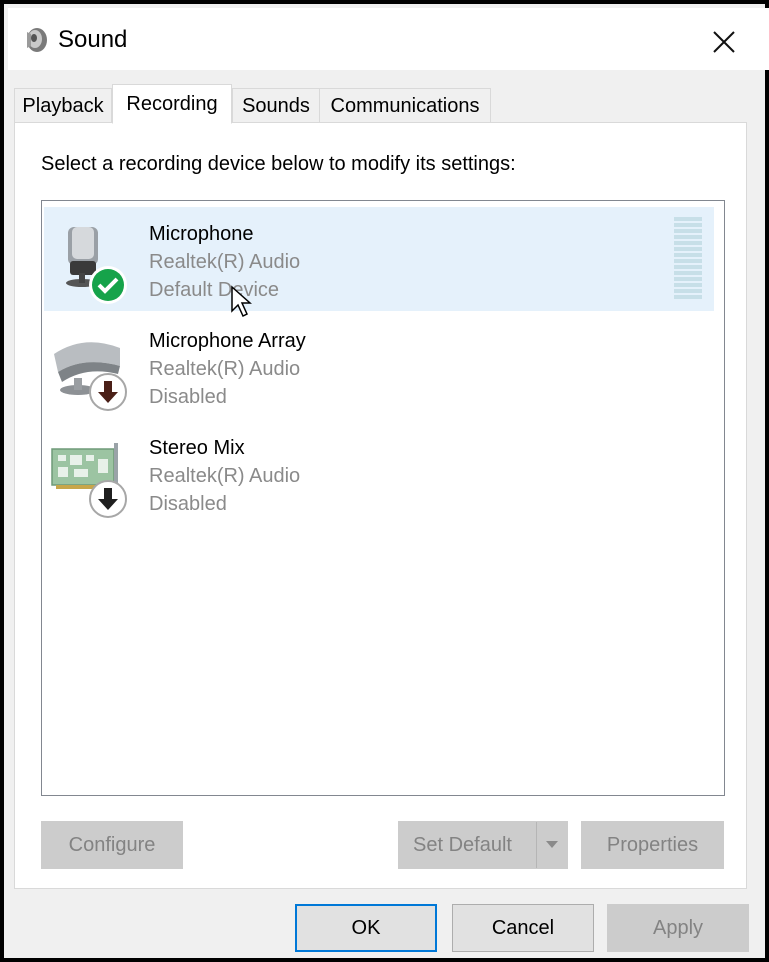  What do you see at coordinates (63, 105) in the screenshot?
I see `tab-playback: Playback` at bounding box center [63, 105].